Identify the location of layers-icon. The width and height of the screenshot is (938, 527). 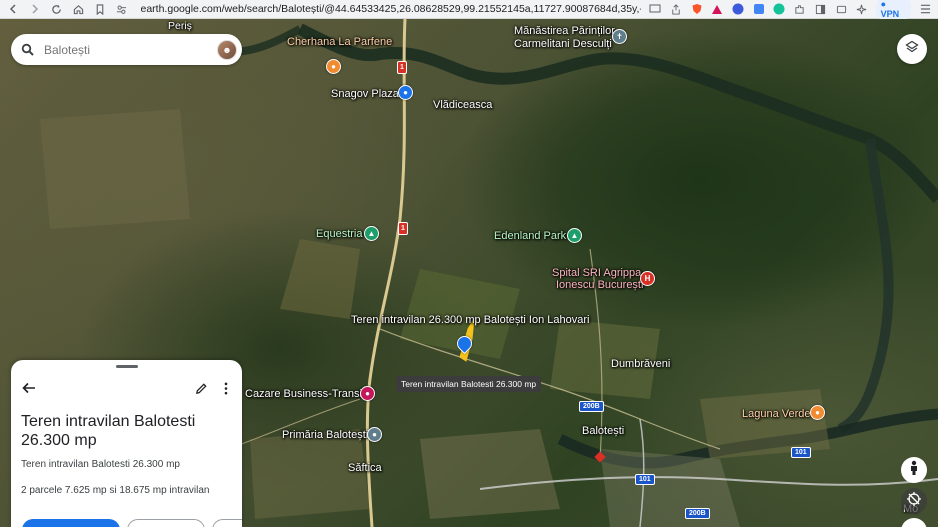
(912, 49).